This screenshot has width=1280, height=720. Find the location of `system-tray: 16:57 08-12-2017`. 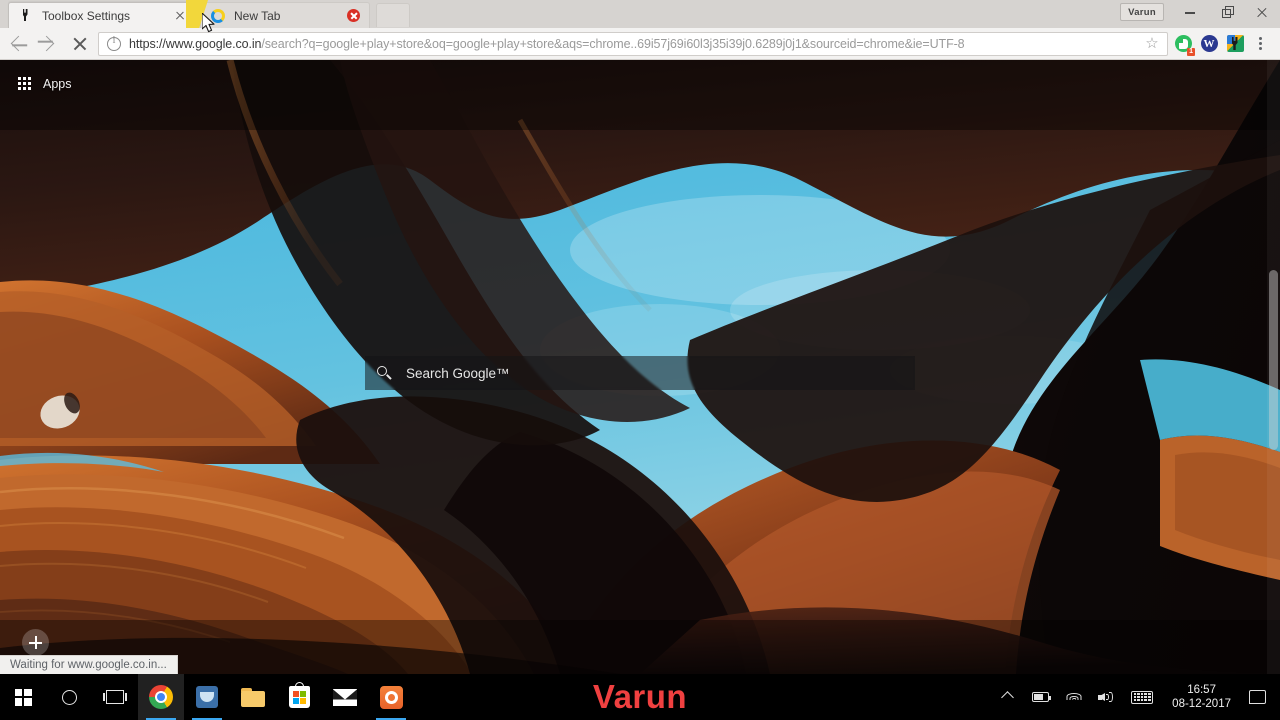

system-tray: 16:57 08-12-2017 is located at coordinates (1135, 697).